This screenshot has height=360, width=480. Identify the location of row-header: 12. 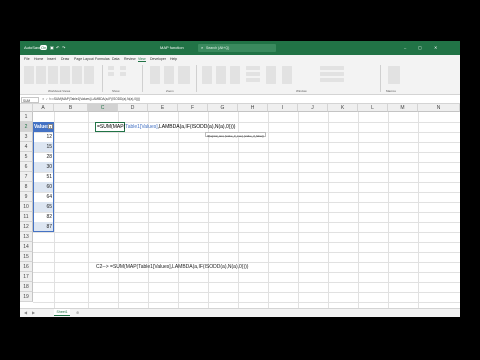
(26, 227).